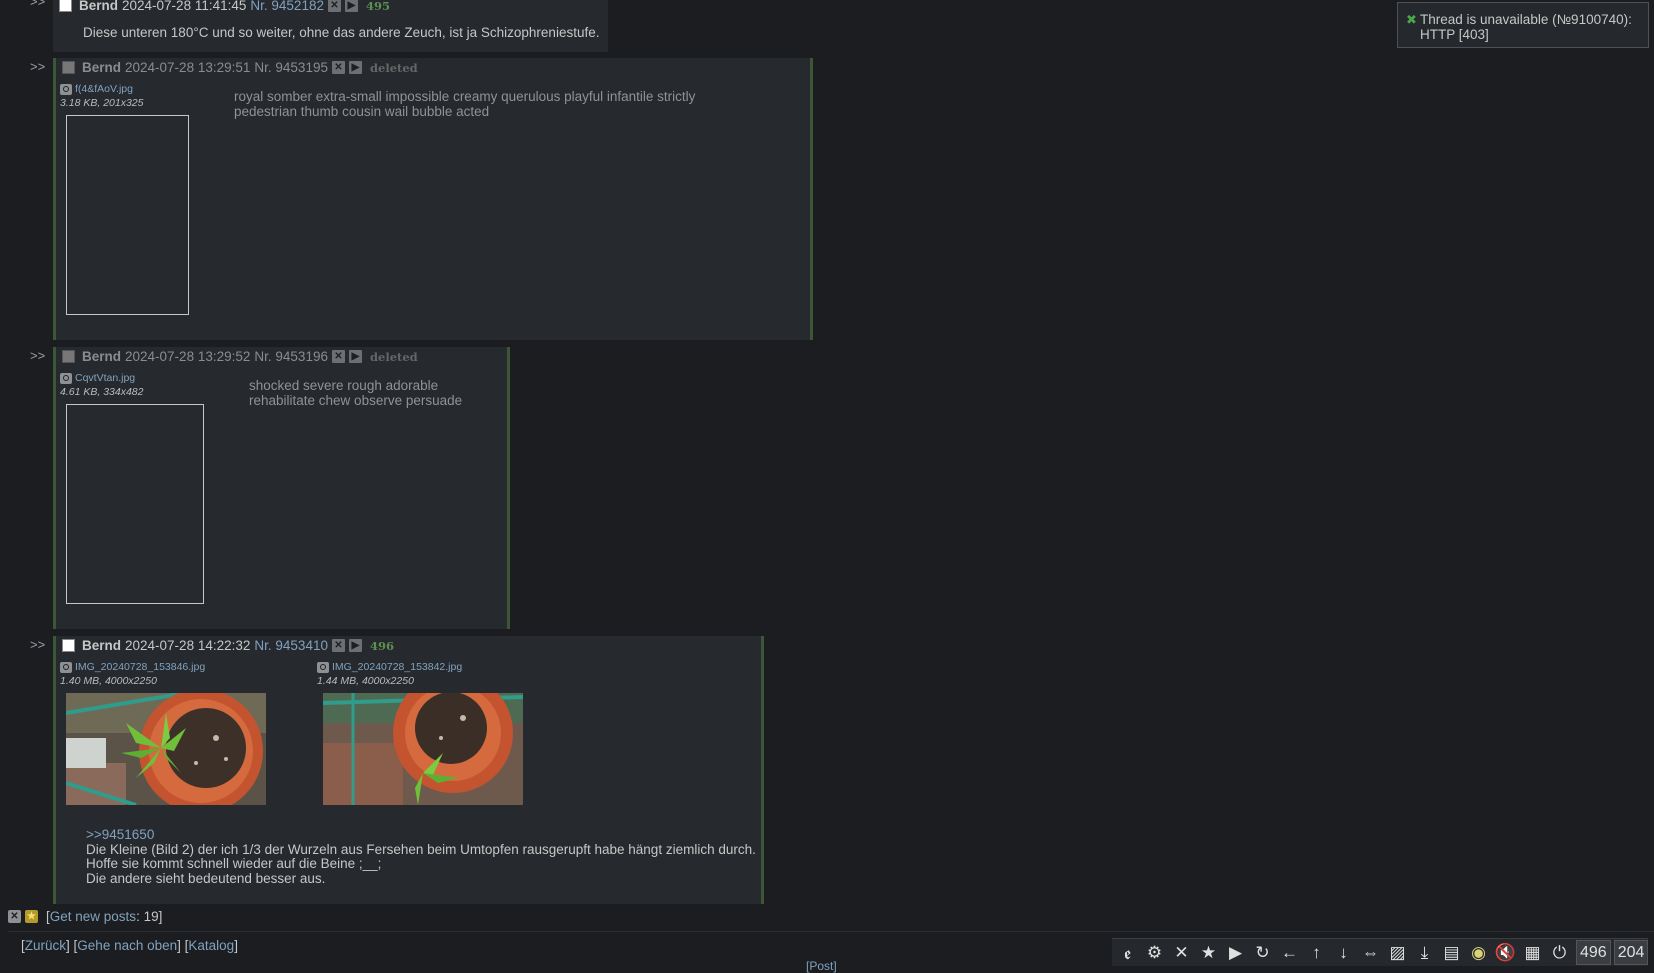  I want to click on file-info: CqvtVtan.jpg 4.61 KB, 334x482, so click(101, 385).